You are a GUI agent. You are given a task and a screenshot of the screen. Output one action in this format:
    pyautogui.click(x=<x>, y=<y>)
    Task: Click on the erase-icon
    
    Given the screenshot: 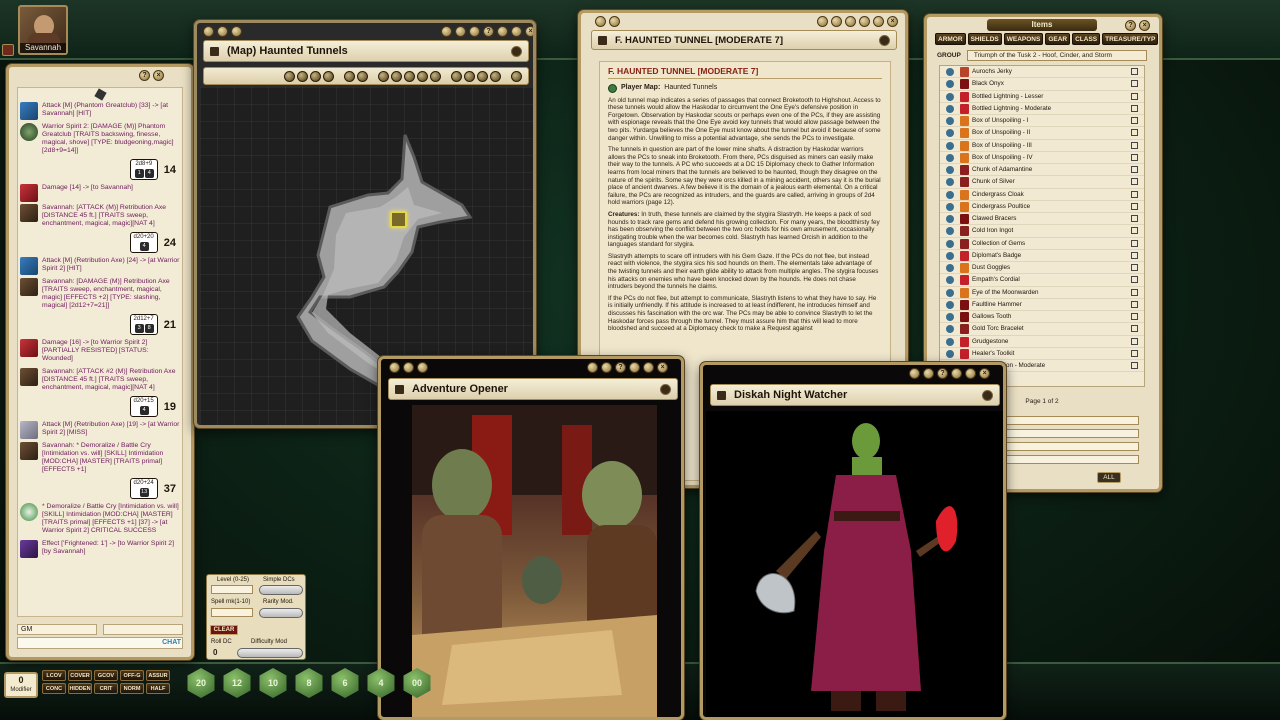 What is the action you would take?
    pyautogui.click(x=362, y=76)
    